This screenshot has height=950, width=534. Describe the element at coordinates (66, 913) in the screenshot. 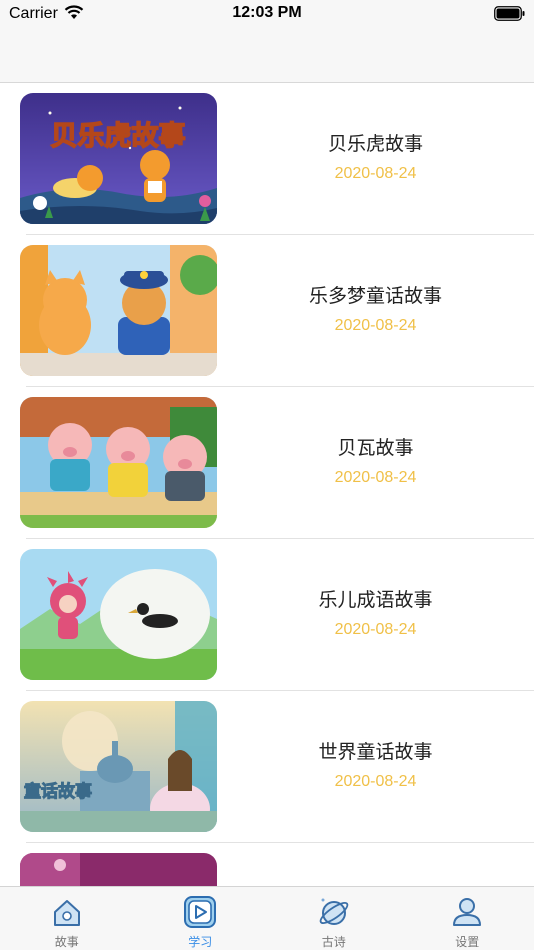

I see `house-icon` at that location.